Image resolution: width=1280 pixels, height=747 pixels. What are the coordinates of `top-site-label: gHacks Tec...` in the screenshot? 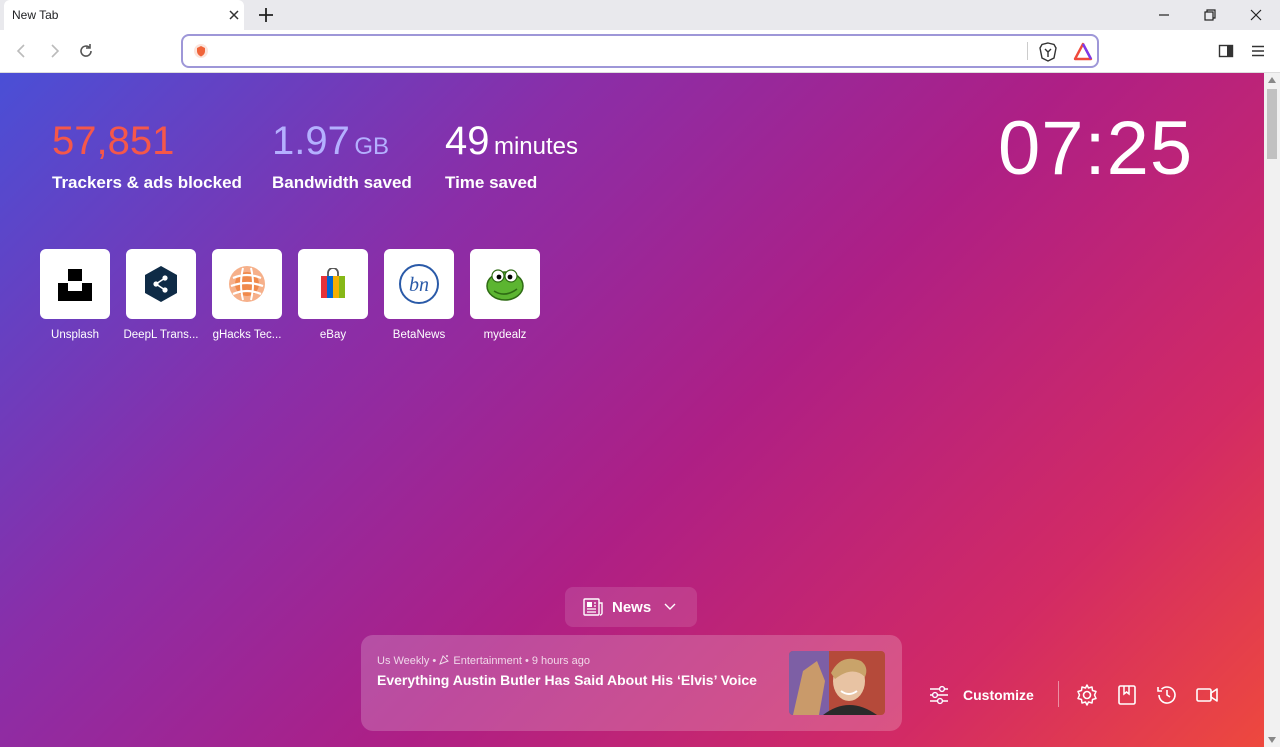 It's located at (247, 335).